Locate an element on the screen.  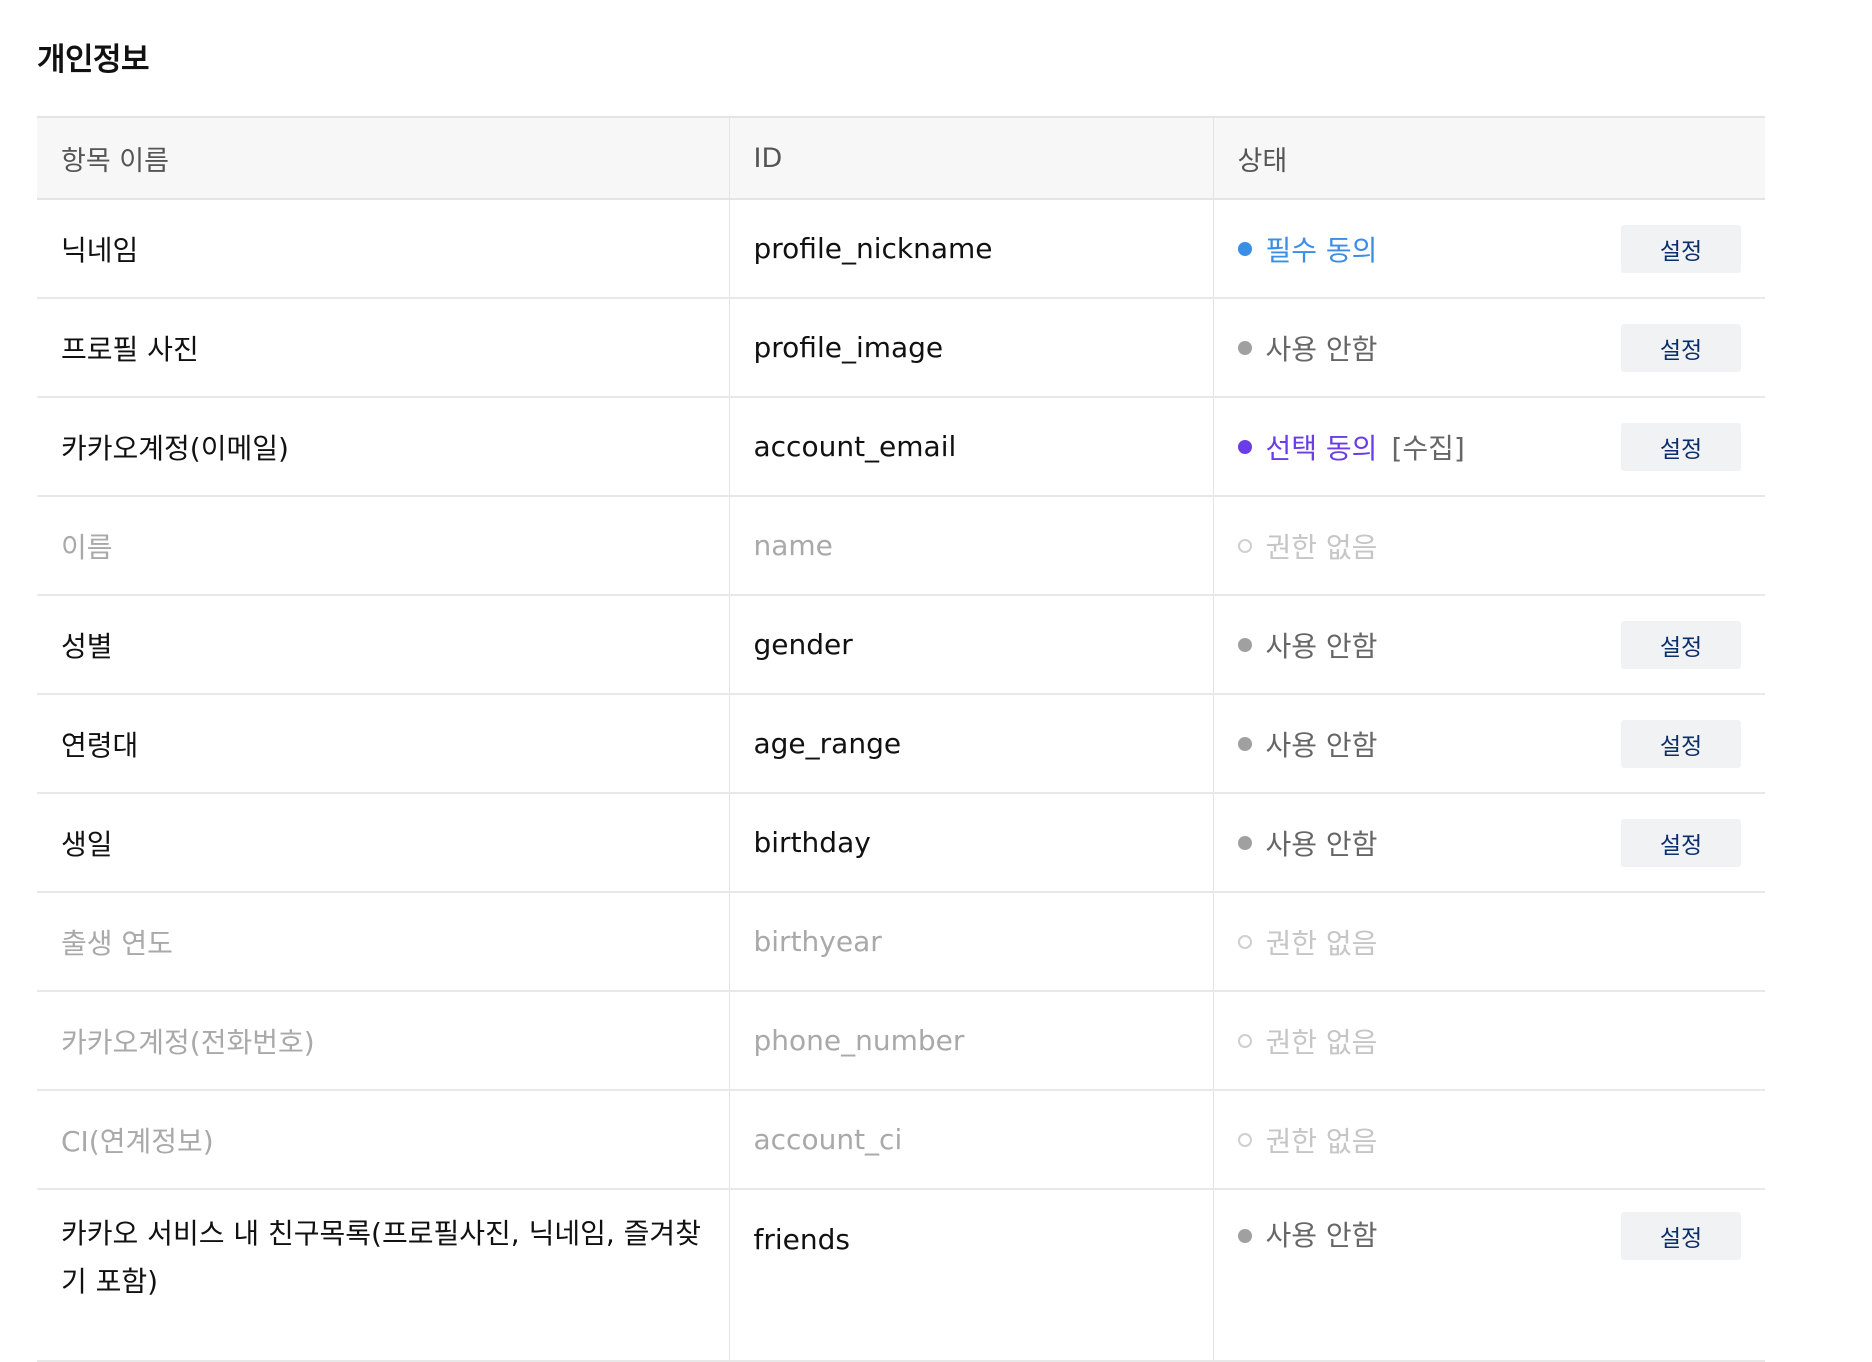
table-row: 출생 연도 birthyear 권한 없음 is located at coordinates (901, 942).